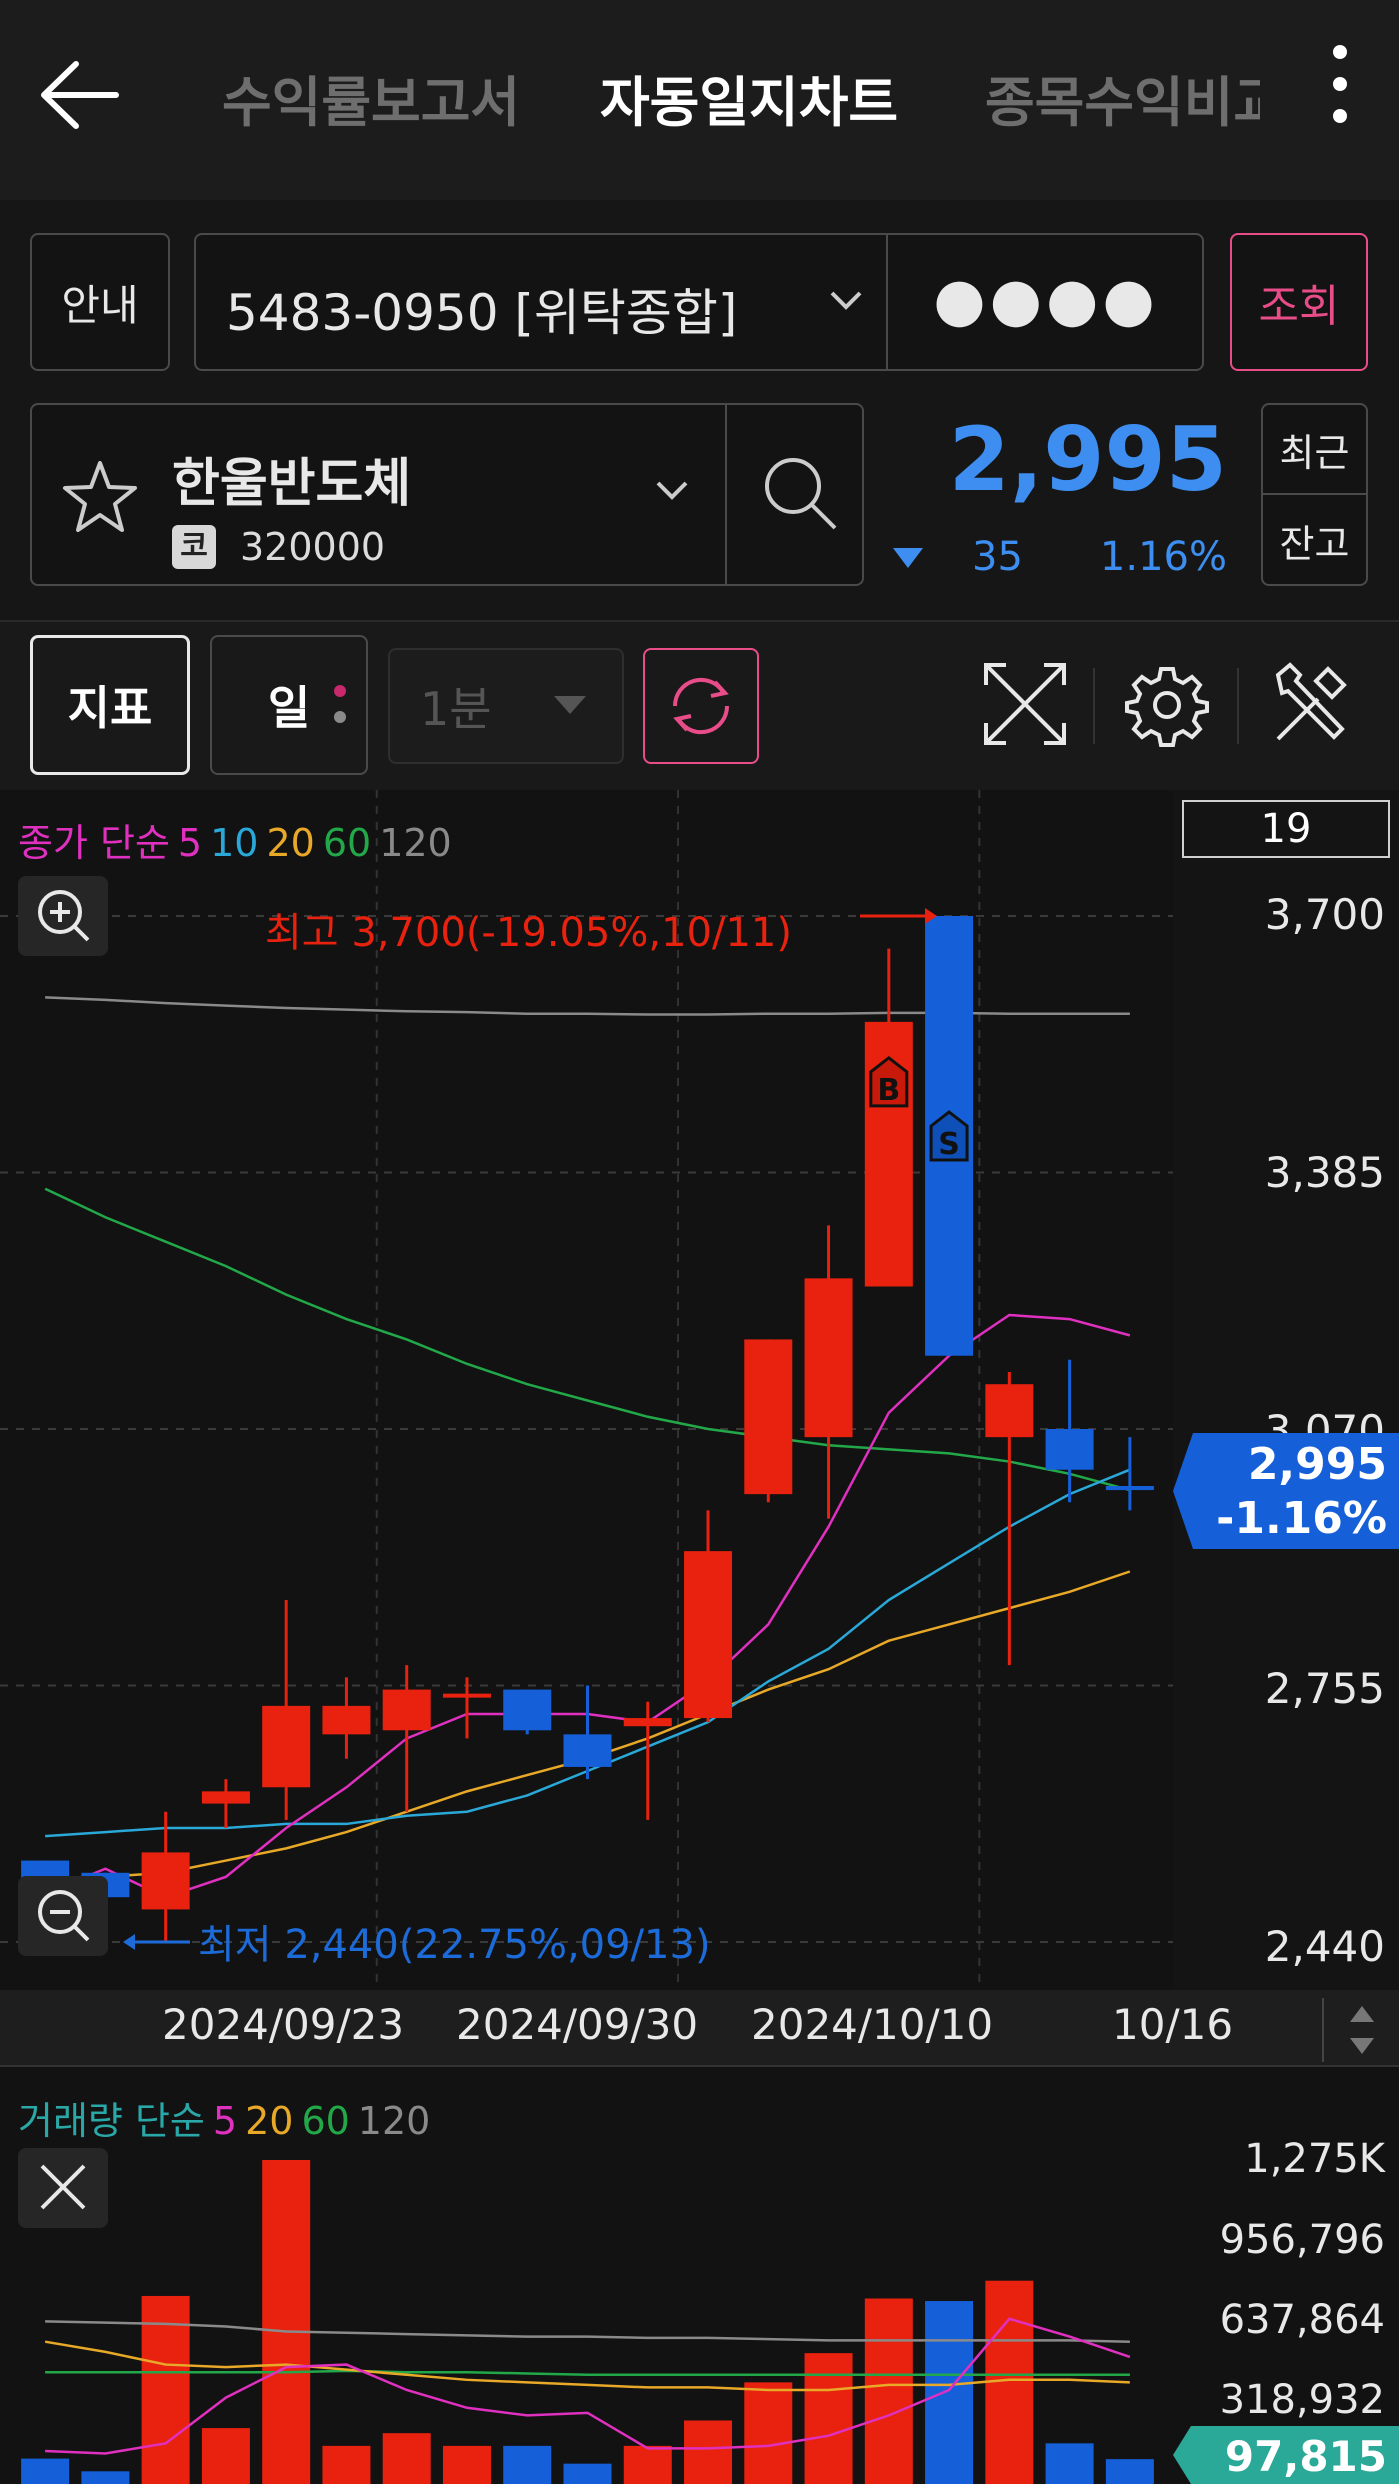 This screenshot has width=1399, height=2484. Describe the element at coordinates (577, 2024) in the screenshot. I see `date-tick: 2024/09/30` at that location.